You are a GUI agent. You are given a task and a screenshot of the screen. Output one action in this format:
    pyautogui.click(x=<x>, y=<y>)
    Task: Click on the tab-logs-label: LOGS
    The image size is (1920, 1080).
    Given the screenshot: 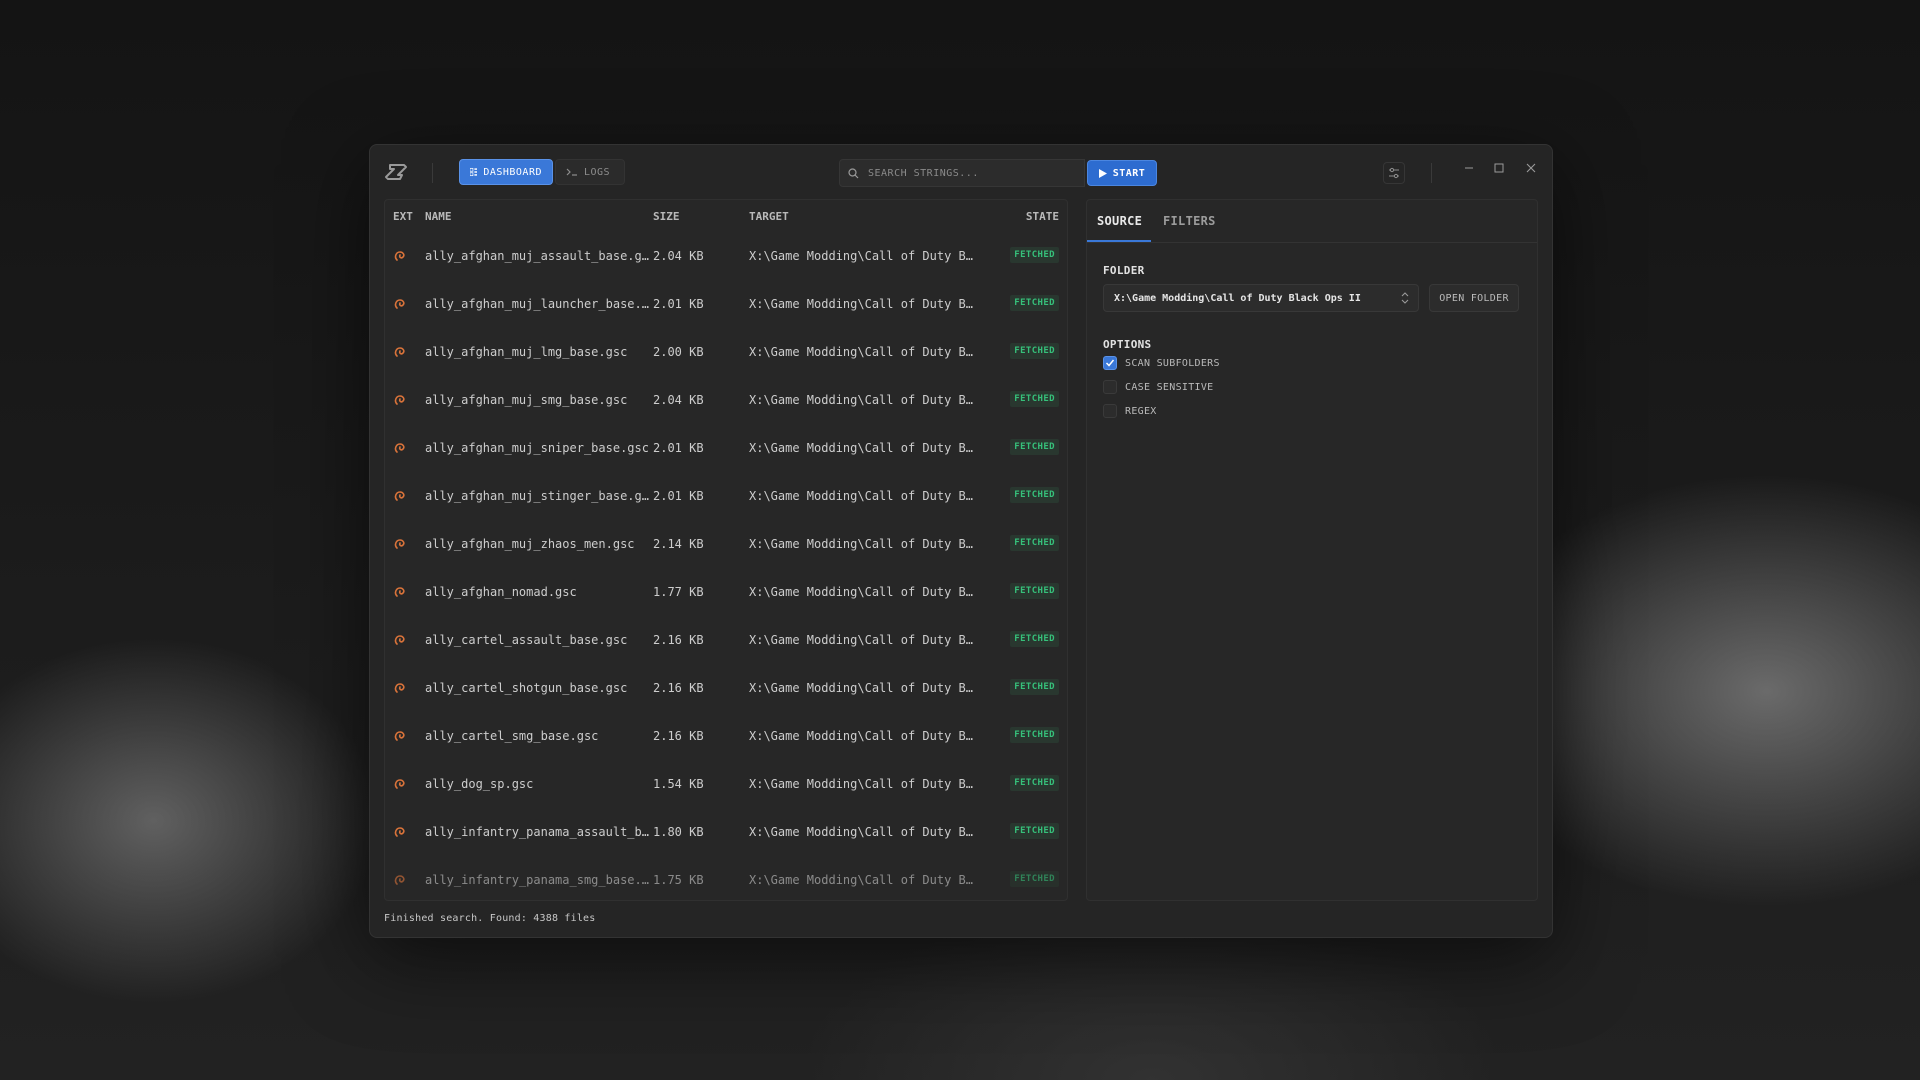 What is the action you would take?
    pyautogui.click(x=597, y=172)
    